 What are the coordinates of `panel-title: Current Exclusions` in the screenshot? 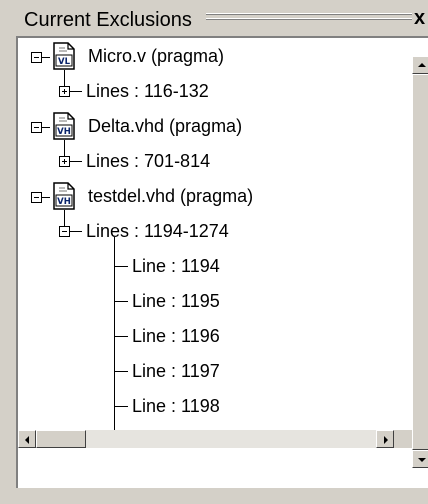 It's located at (108, 20).